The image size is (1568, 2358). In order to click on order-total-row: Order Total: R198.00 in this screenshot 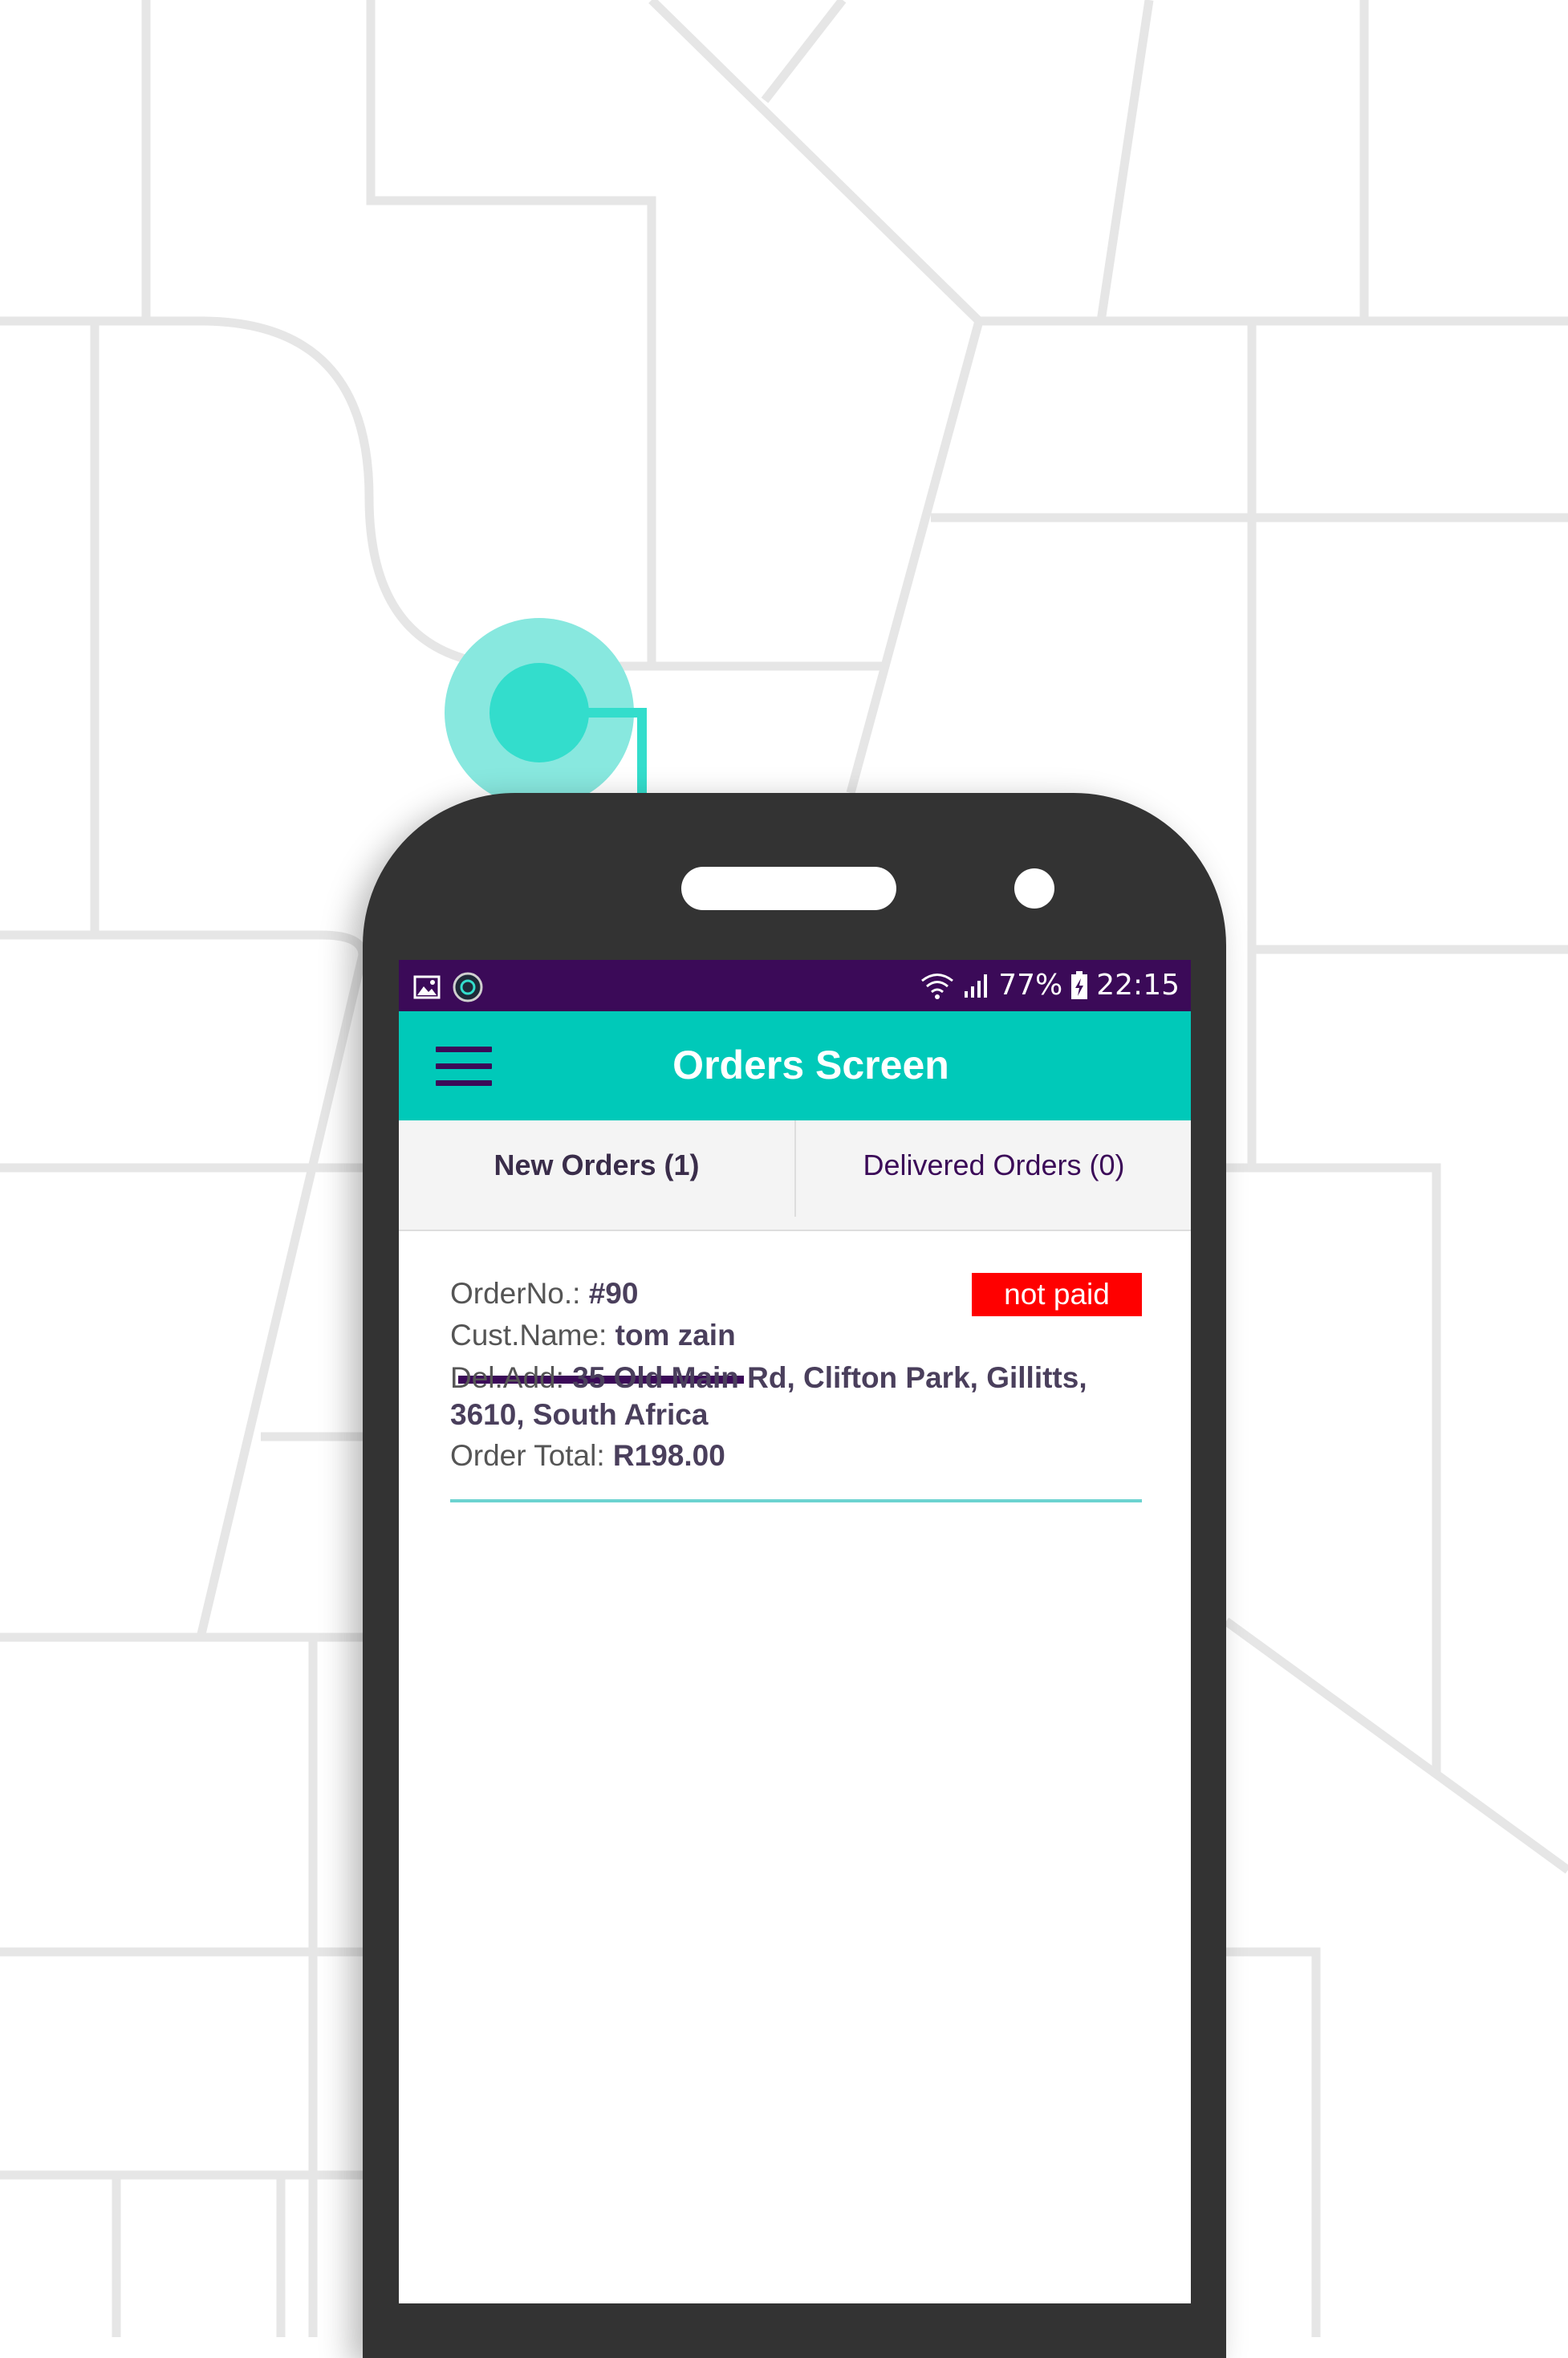, I will do `click(796, 1456)`.